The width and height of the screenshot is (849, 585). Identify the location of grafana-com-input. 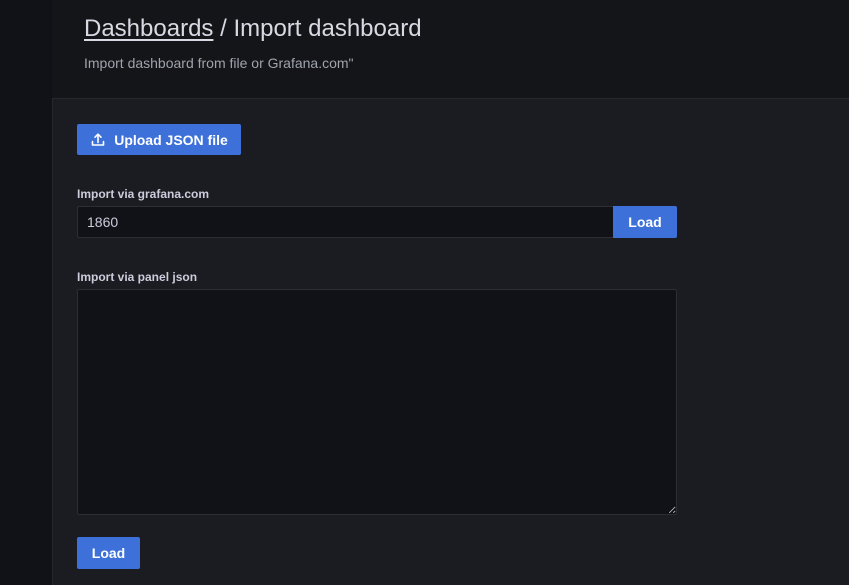
(345, 222).